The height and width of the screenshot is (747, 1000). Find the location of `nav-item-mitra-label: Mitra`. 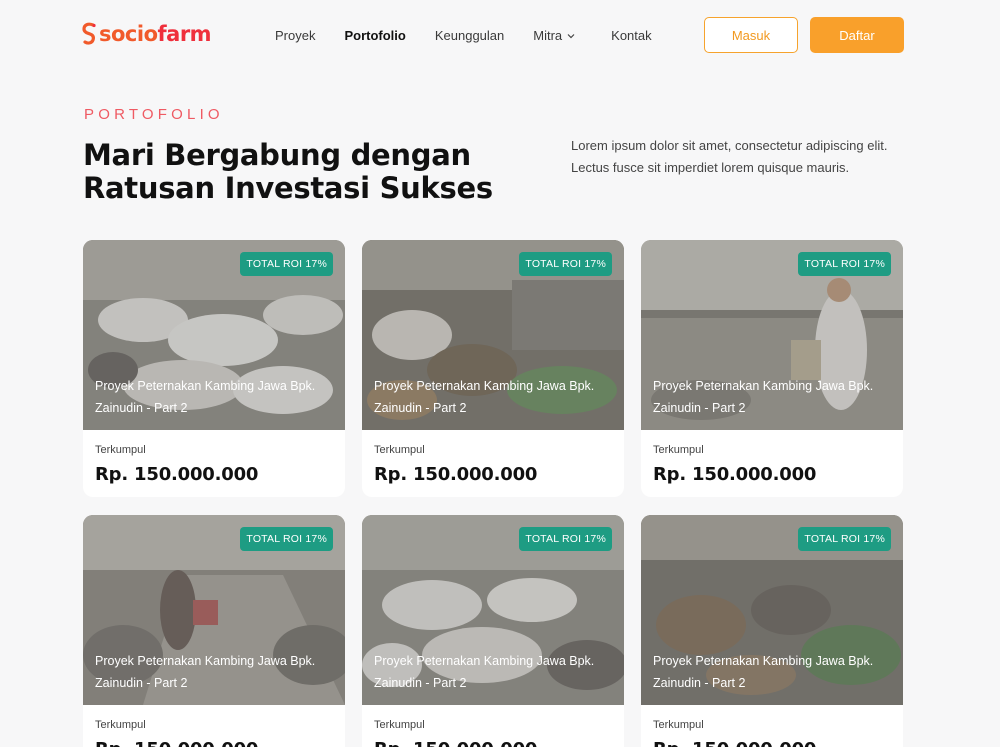

nav-item-mitra-label: Mitra is located at coordinates (548, 35).